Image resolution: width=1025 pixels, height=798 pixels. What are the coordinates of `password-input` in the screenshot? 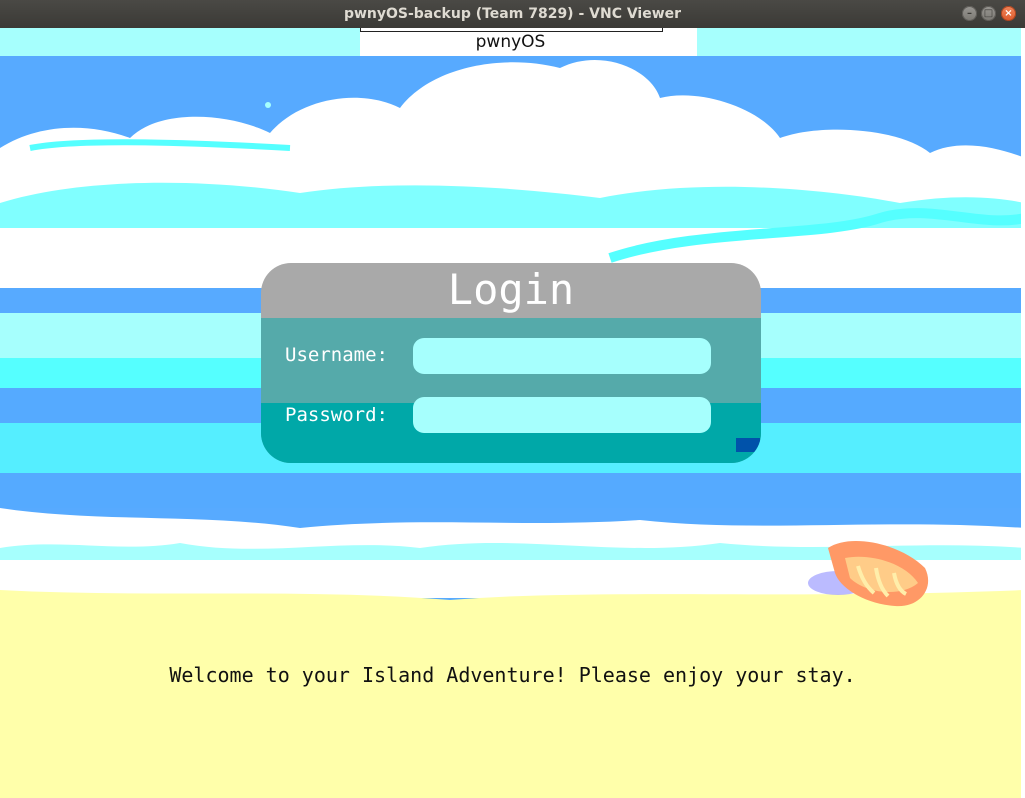 It's located at (562, 415).